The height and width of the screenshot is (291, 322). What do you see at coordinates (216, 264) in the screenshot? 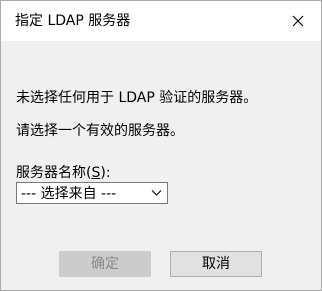
I see `cancel-button: 取消` at bounding box center [216, 264].